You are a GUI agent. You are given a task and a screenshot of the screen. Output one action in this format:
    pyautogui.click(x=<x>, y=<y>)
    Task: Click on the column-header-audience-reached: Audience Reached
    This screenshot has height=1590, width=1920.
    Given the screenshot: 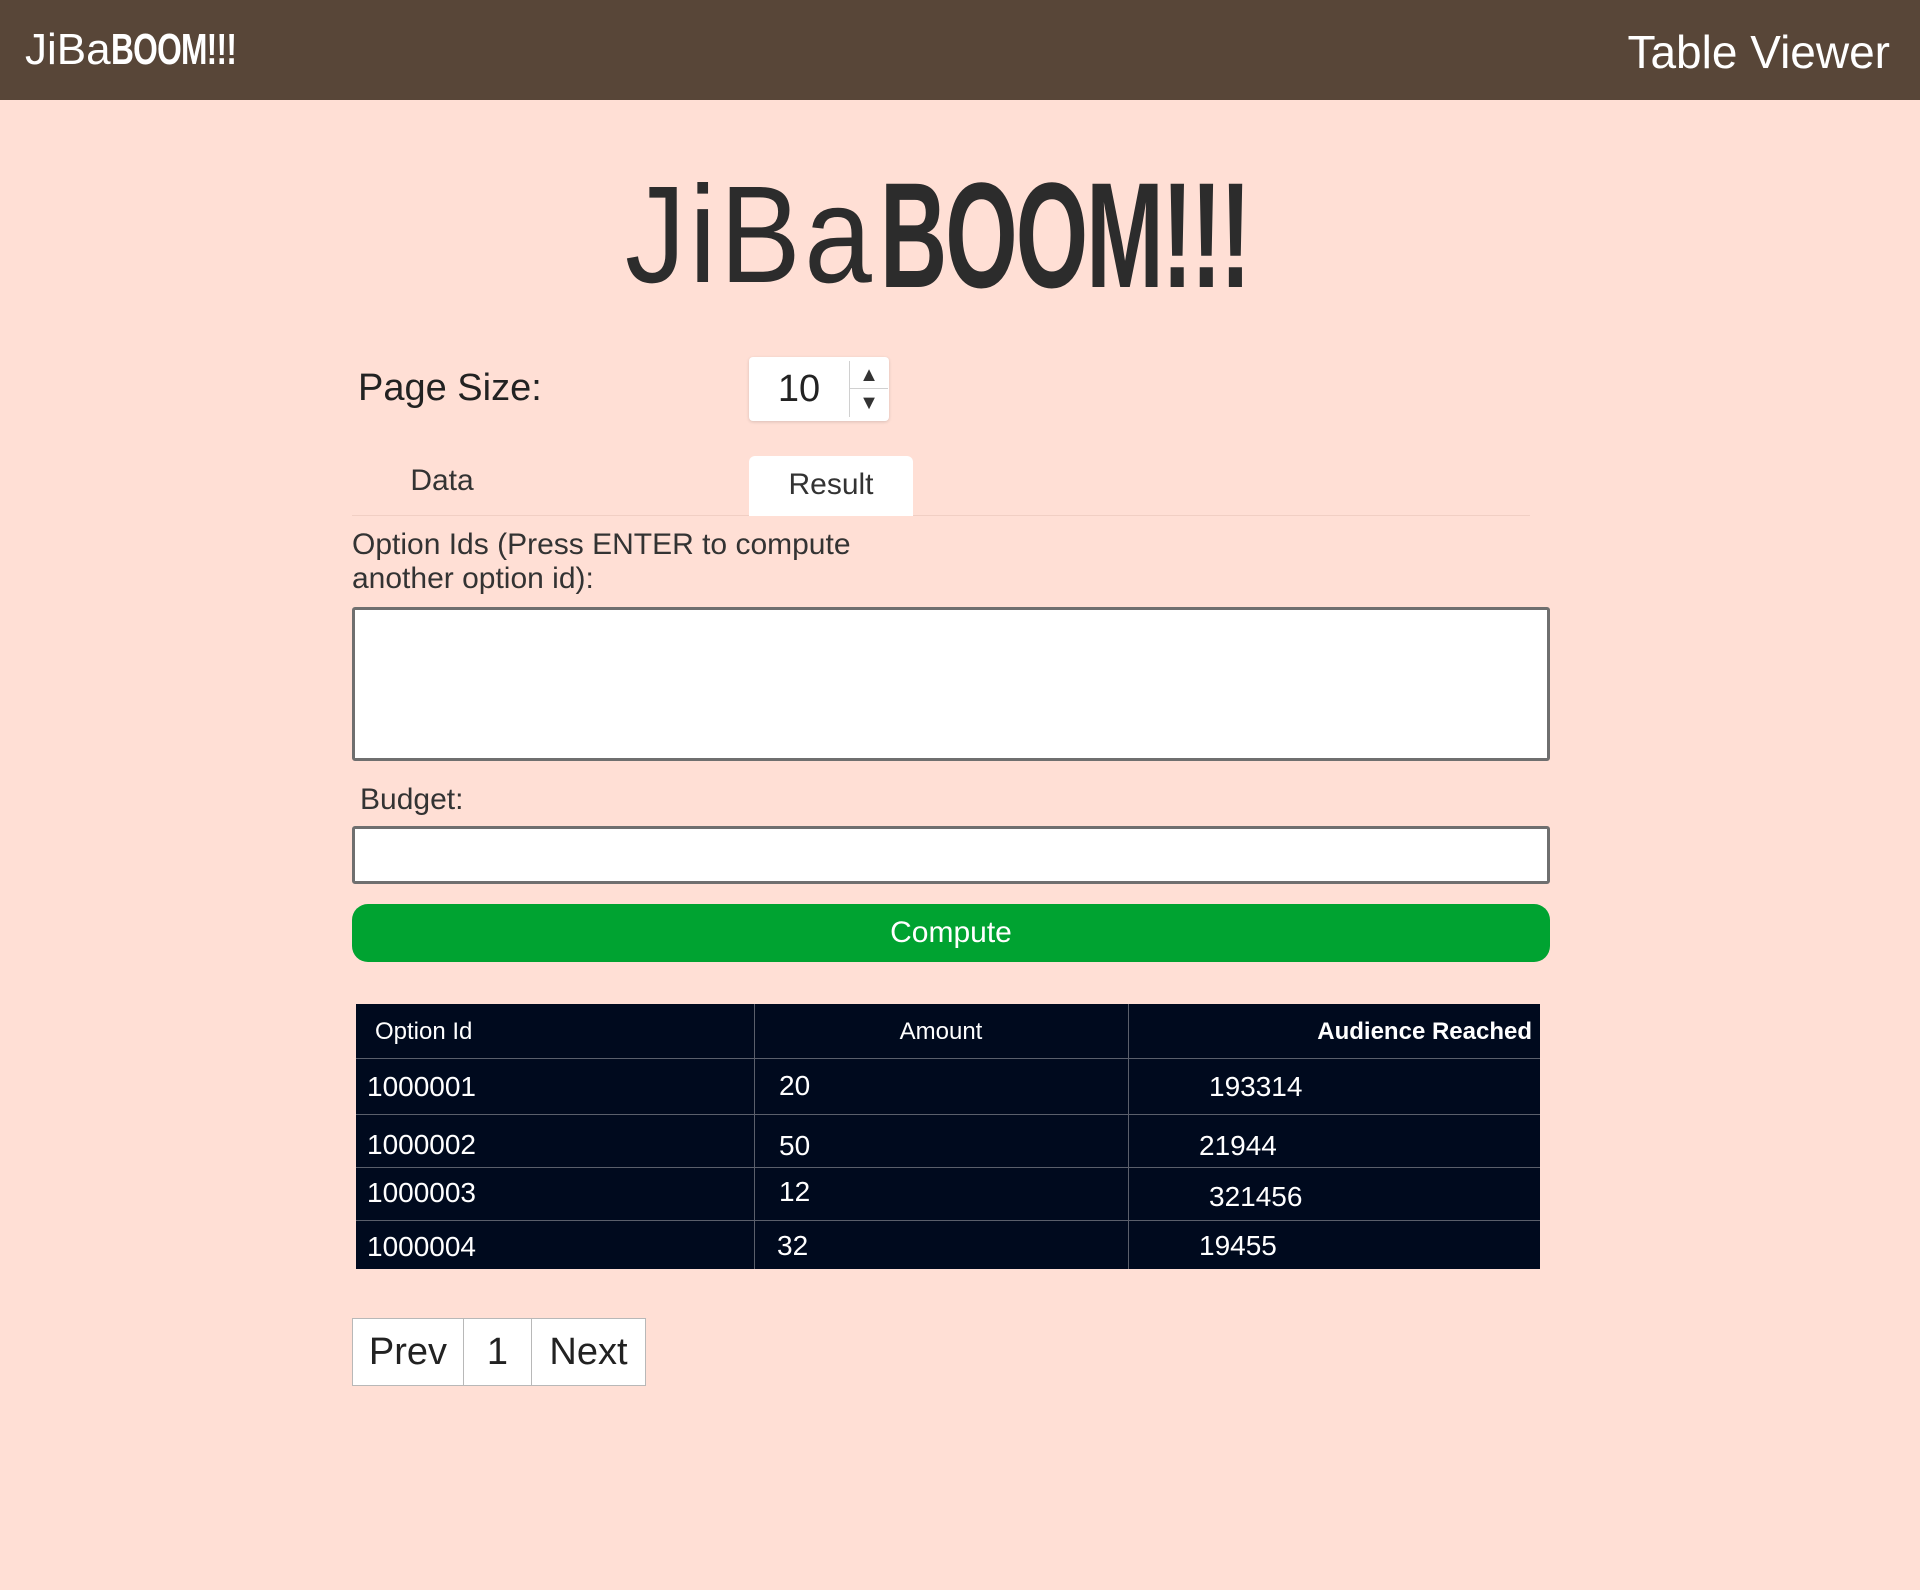 What is the action you would take?
    pyautogui.click(x=1424, y=1031)
    